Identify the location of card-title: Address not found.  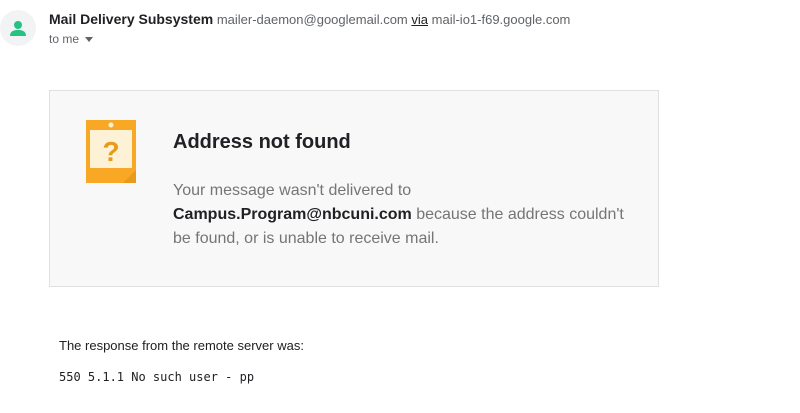
(262, 142).